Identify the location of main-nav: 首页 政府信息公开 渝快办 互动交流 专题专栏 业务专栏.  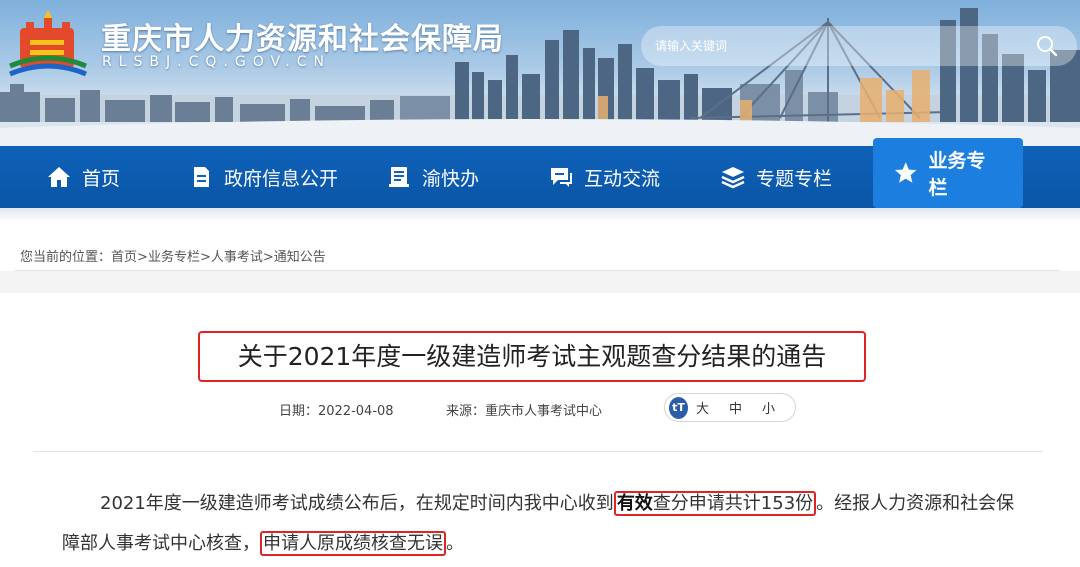
(540, 173).